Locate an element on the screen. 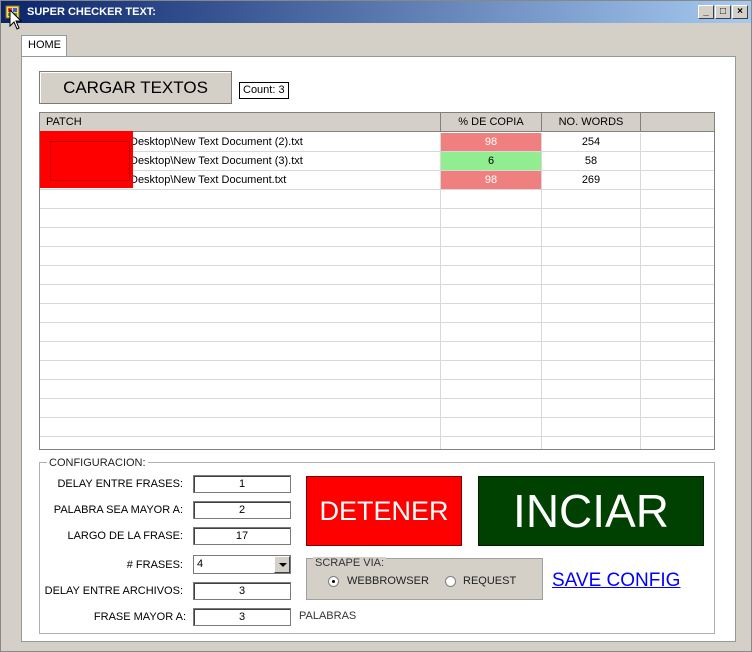  stop-button: DETENER is located at coordinates (384, 511).